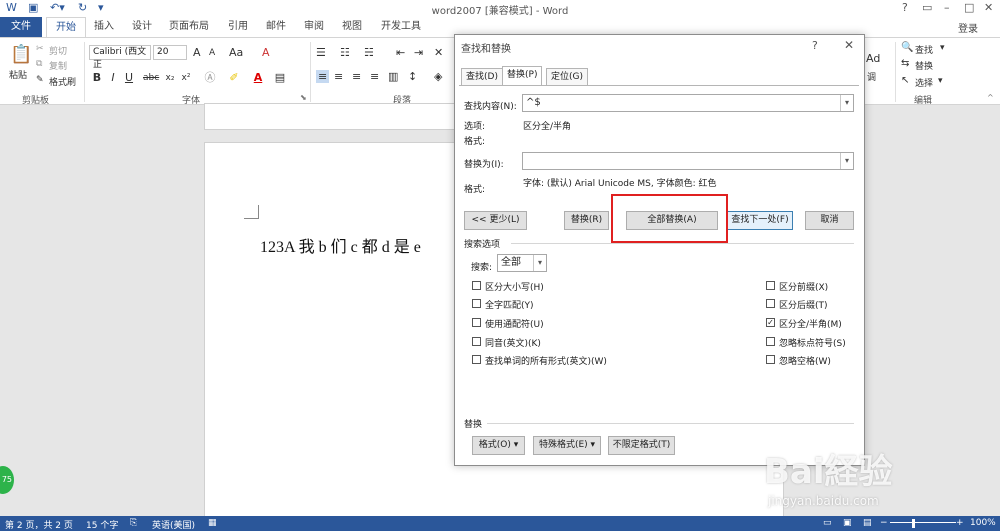  I want to click on find-what-dropdown-icon: ▾, so click(846, 103).